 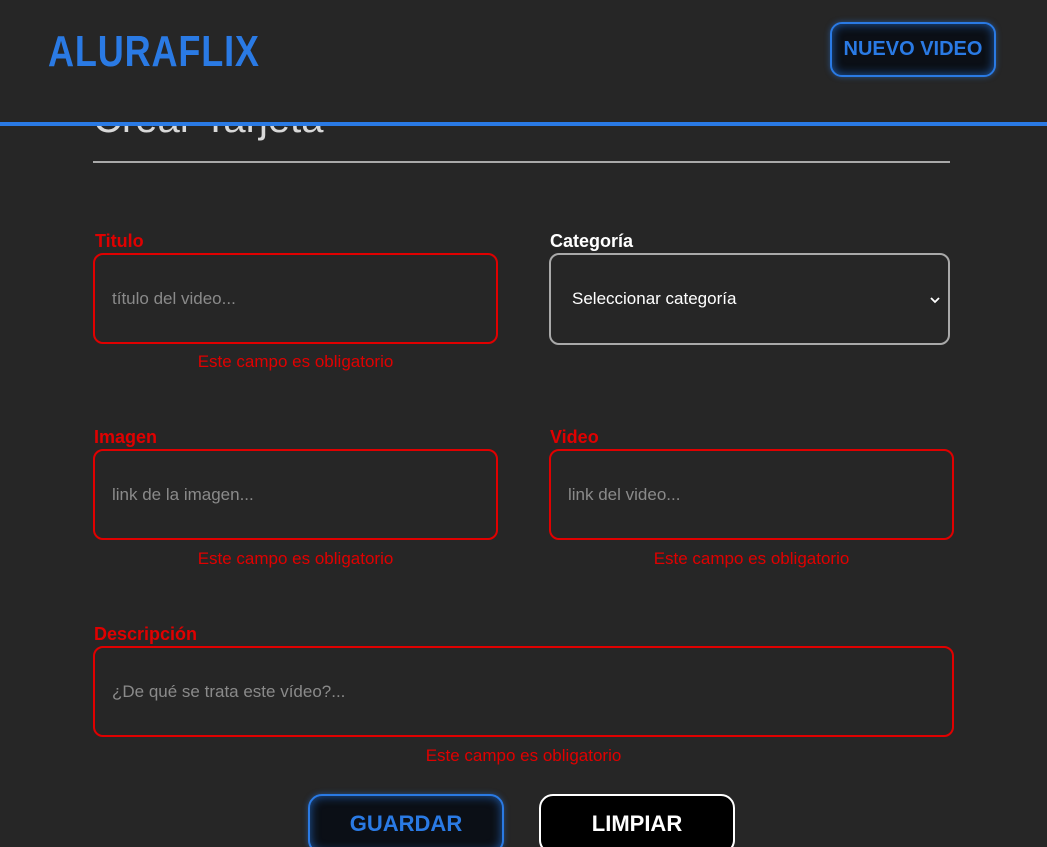 What do you see at coordinates (654, 298) in the screenshot?
I see `categoria-selected-value: Seleccionar categoría` at bounding box center [654, 298].